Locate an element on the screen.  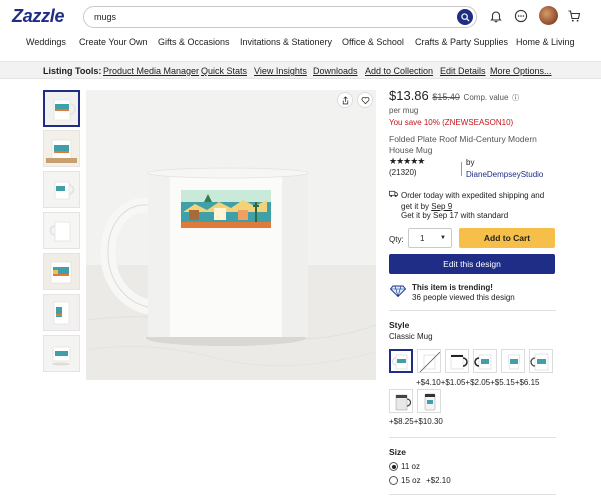
size-option-price: +$2.10 is located at coordinates (438, 480).